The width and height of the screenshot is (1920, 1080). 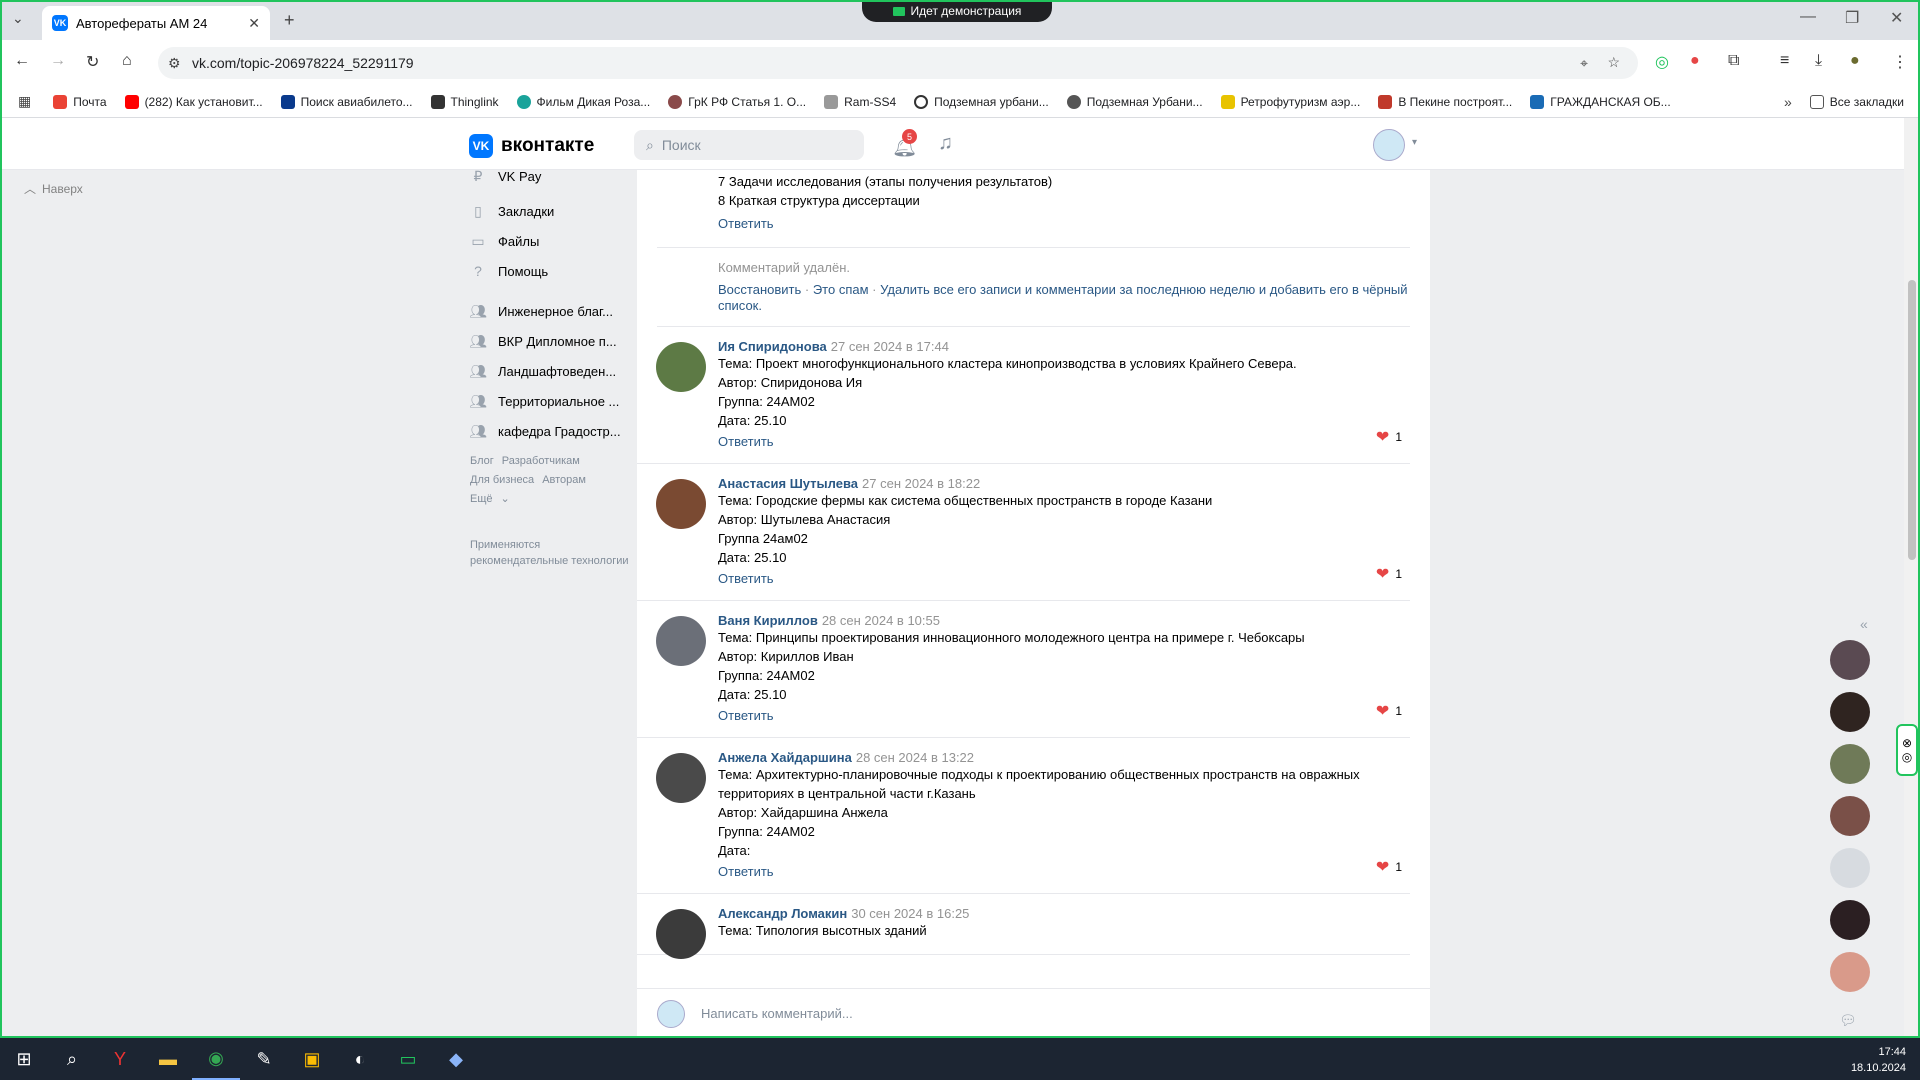 I want to click on file-explorer-icon: ▬, so click(x=168, y=1059).